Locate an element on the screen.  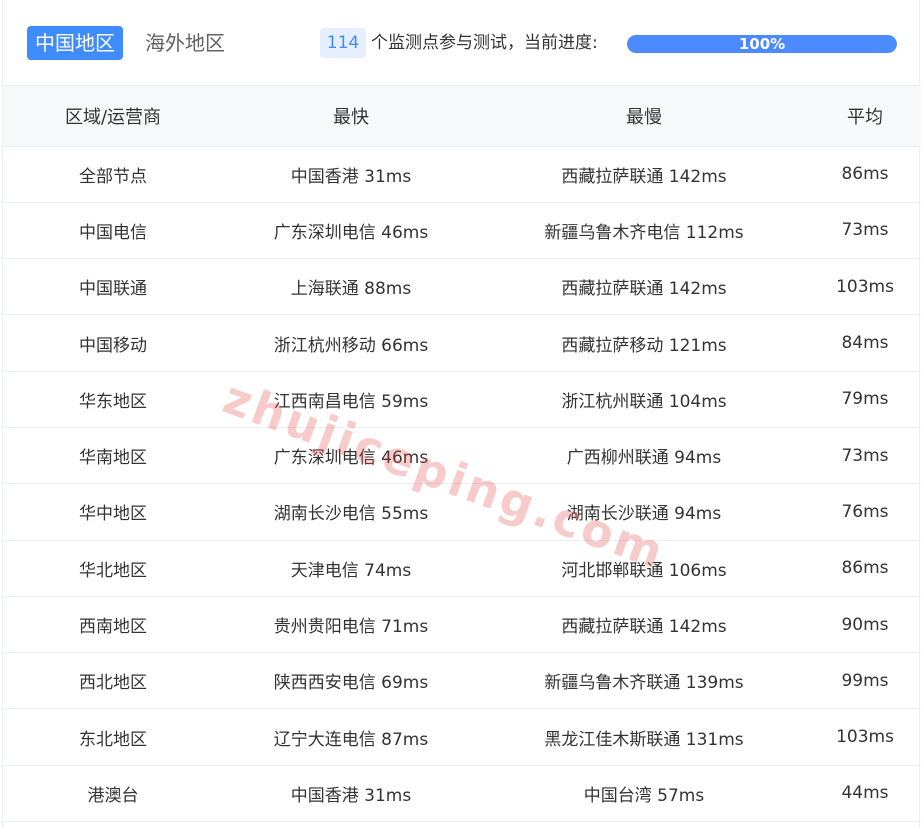
header-region-isp: 区域/运营商 is located at coordinates (113, 116).